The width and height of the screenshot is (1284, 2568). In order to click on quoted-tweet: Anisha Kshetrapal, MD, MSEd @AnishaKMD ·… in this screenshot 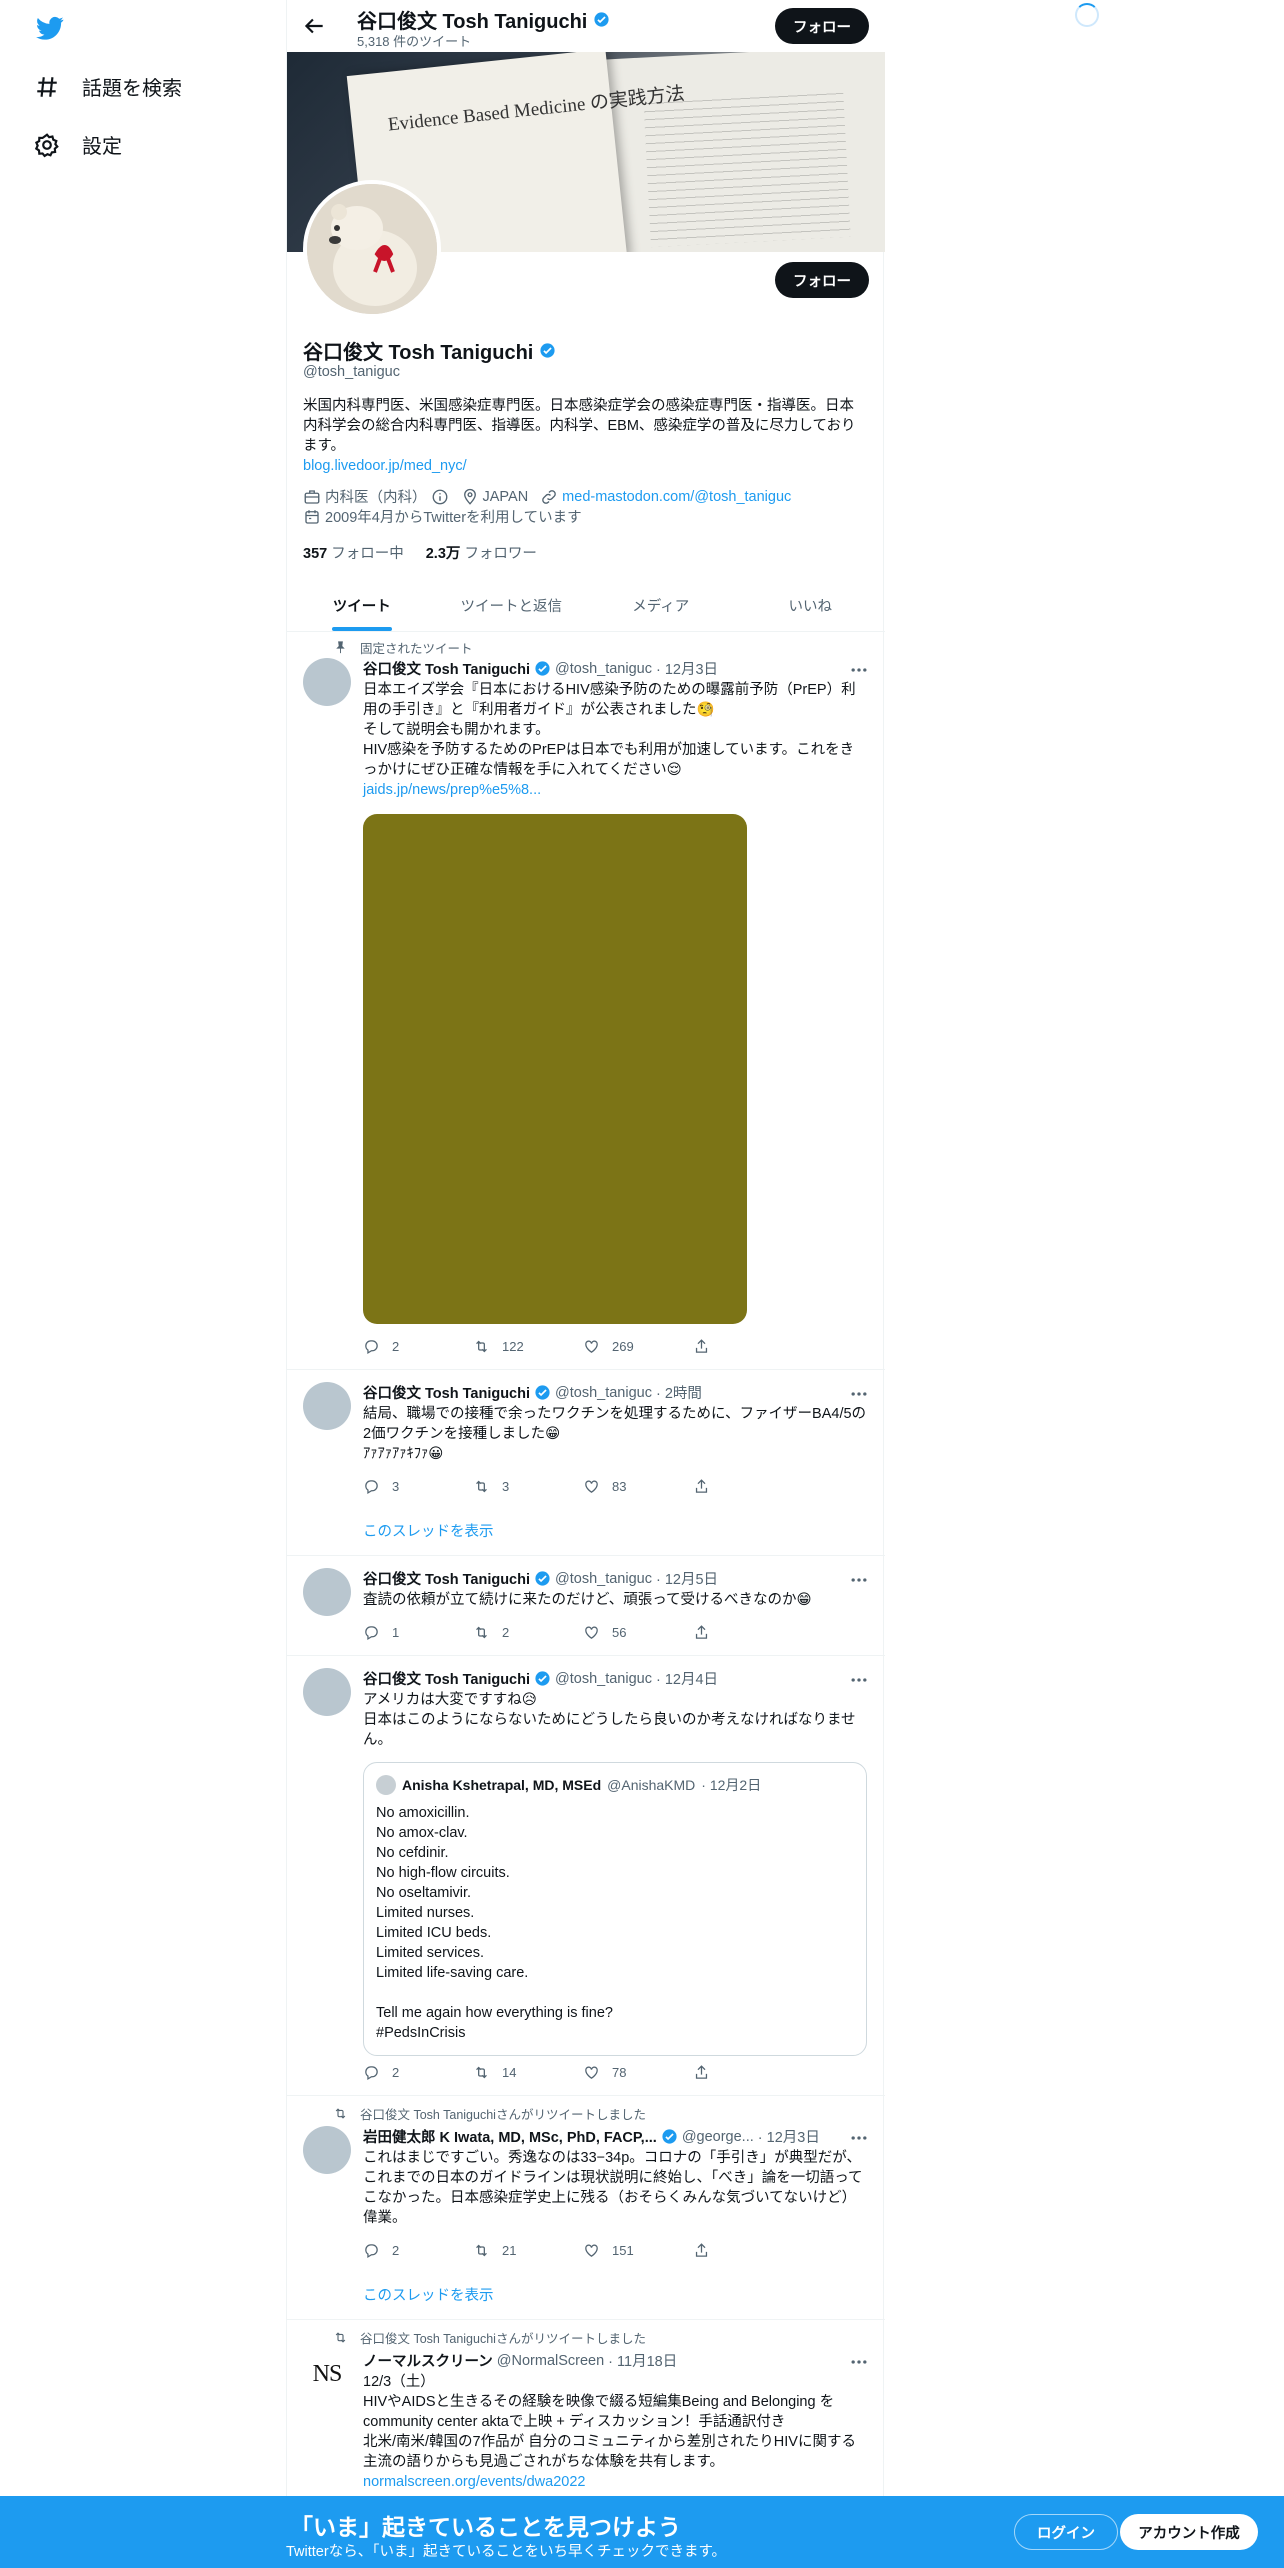, I will do `click(615, 1909)`.